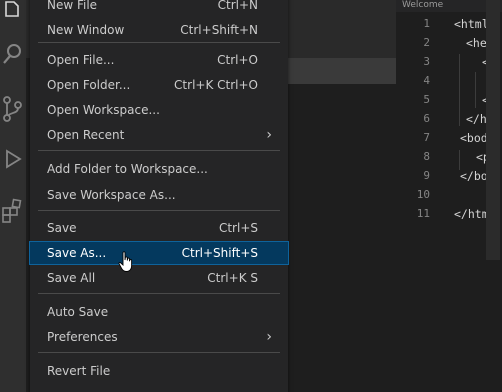  What do you see at coordinates (159, 85) in the screenshot?
I see `menu-item-open-folder: Open Folder... Ctrl+K Ctrl+O` at bounding box center [159, 85].